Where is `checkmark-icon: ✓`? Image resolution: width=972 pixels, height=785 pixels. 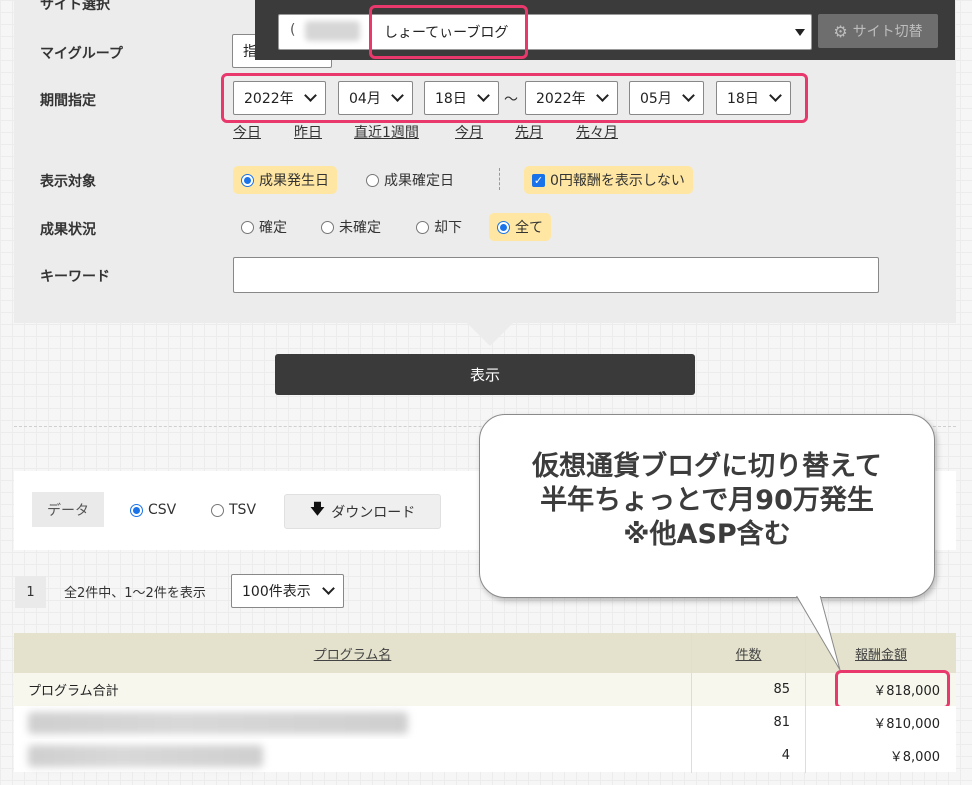 checkmark-icon: ✓ is located at coordinates (538, 180).